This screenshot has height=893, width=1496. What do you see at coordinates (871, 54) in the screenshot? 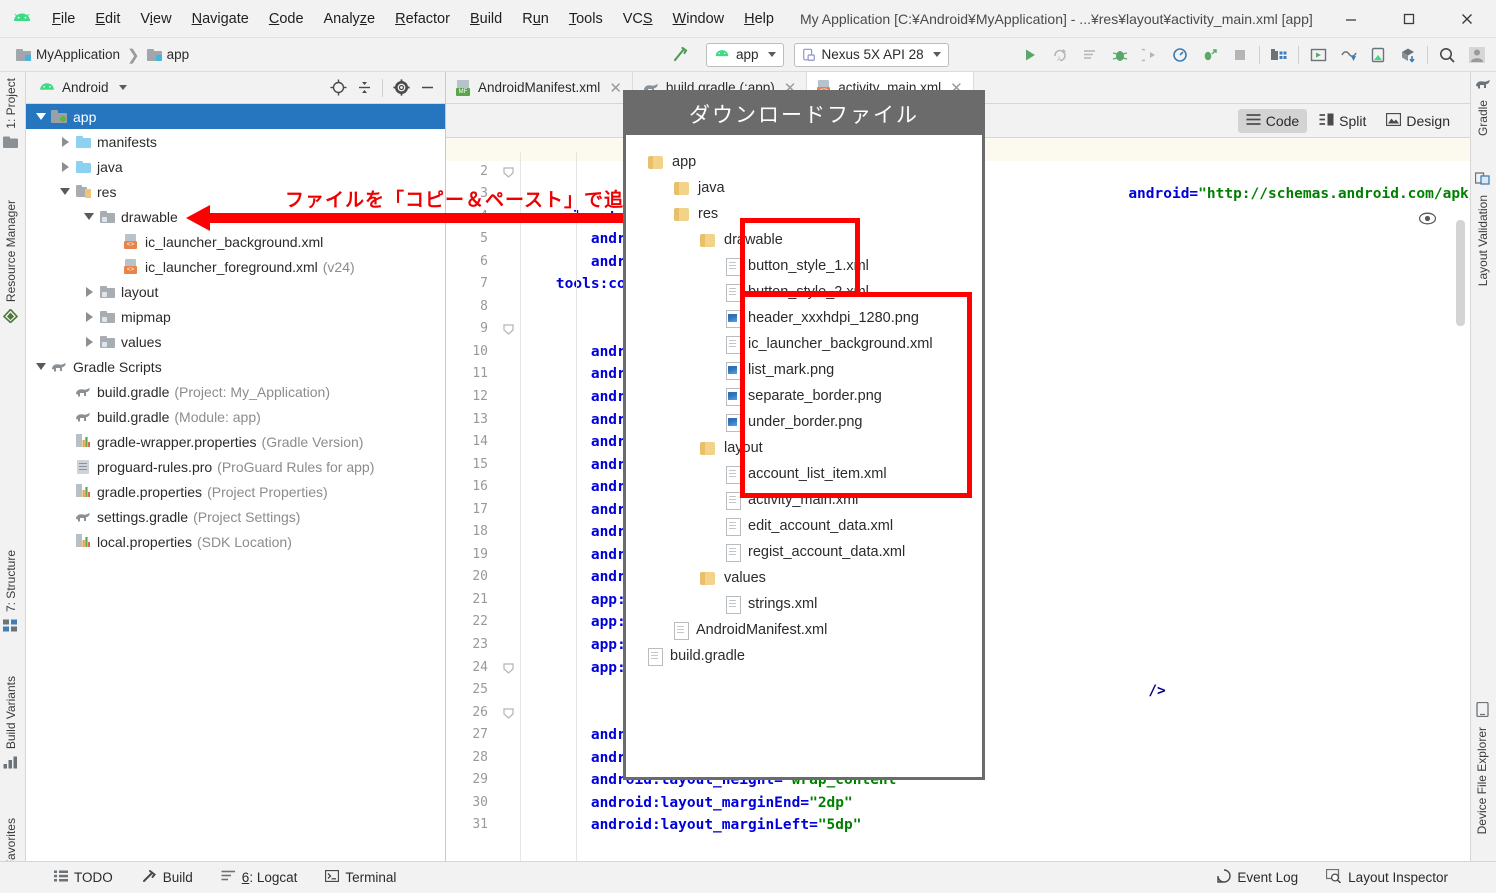
I see `device-selector: Nexus 5X API 28` at bounding box center [871, 54].